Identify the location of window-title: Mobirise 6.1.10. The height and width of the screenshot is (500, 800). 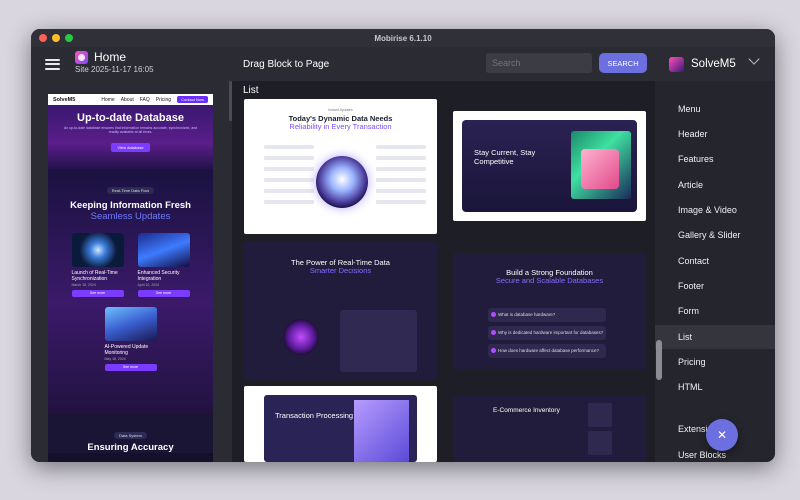
(403, 38).